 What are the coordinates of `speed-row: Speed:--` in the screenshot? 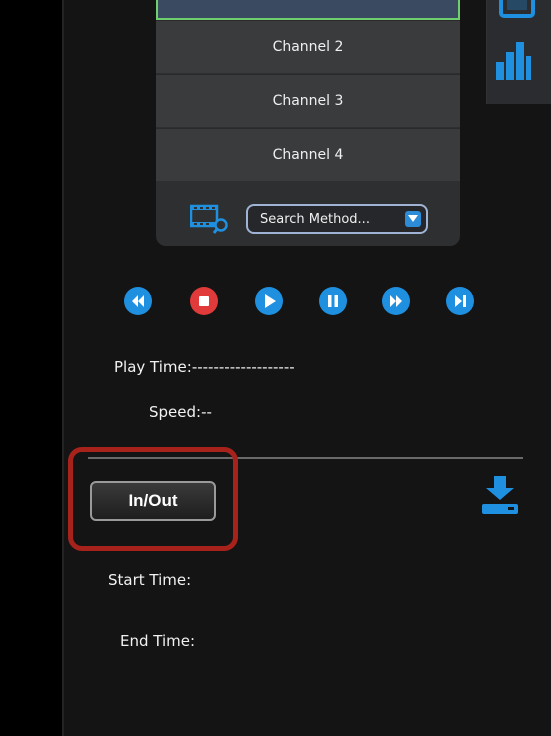 It's located at (180, 412).